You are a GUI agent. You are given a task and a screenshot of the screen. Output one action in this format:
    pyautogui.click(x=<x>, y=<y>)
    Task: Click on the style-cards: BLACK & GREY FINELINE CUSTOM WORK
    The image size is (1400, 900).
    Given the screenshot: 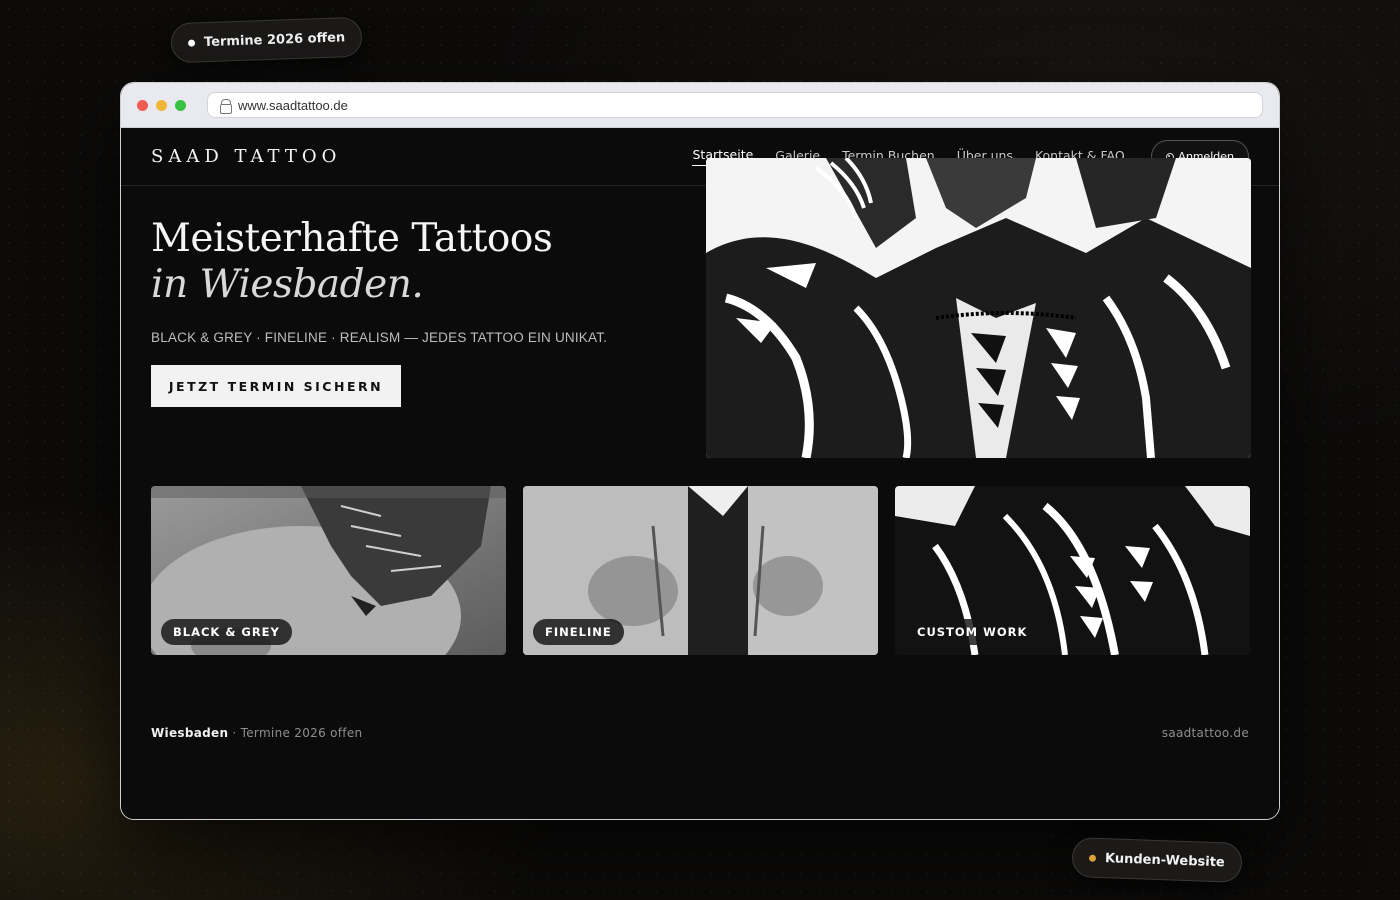 What is the action you would take?
    pyautogui.click(x=700, y=570)
    